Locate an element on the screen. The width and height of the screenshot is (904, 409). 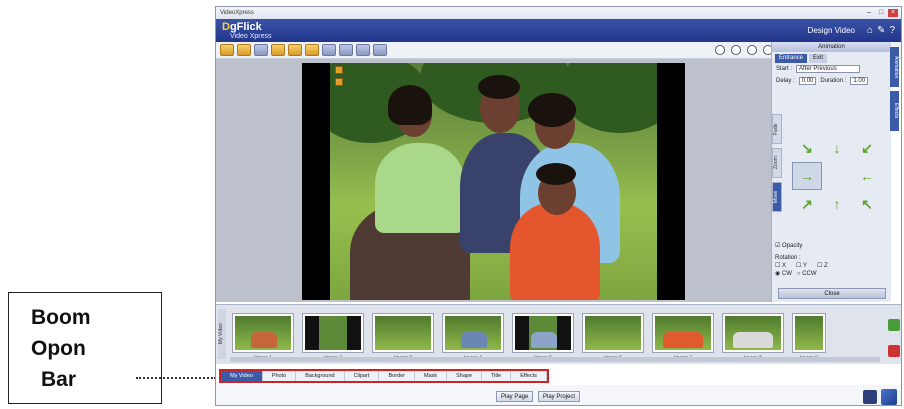
logo-subtitle: Video Xpress is located at coordinates (251, 36).